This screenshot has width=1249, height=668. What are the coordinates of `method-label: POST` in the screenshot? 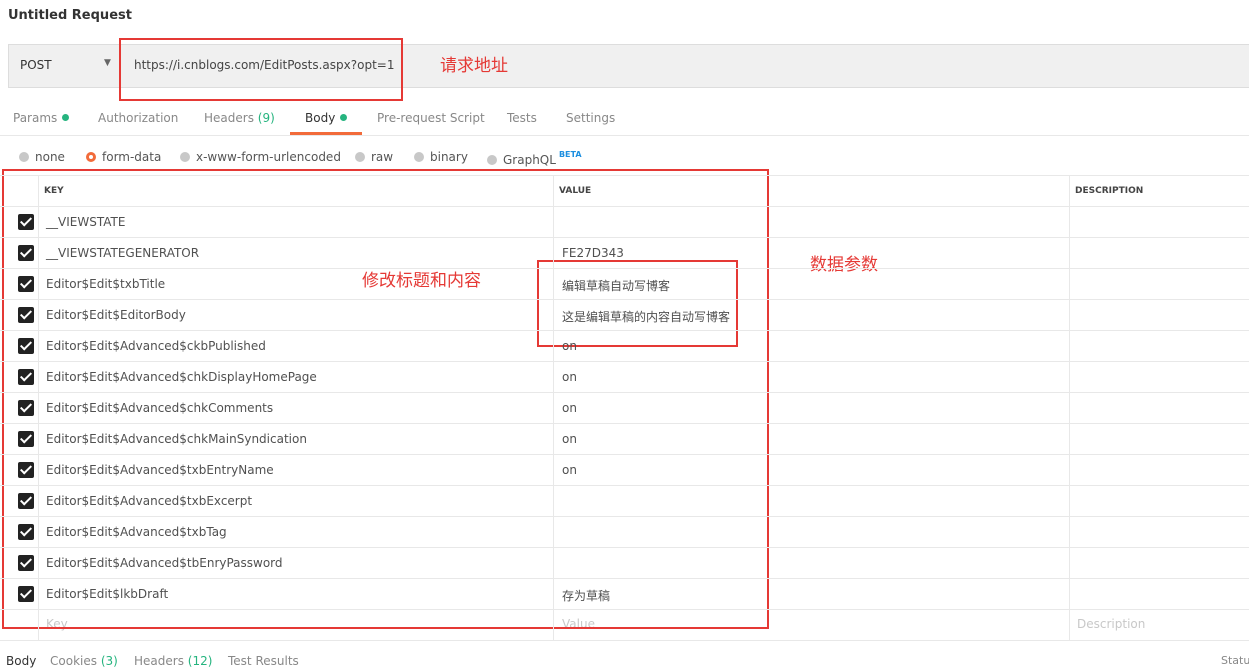 It's located at (36, 65).